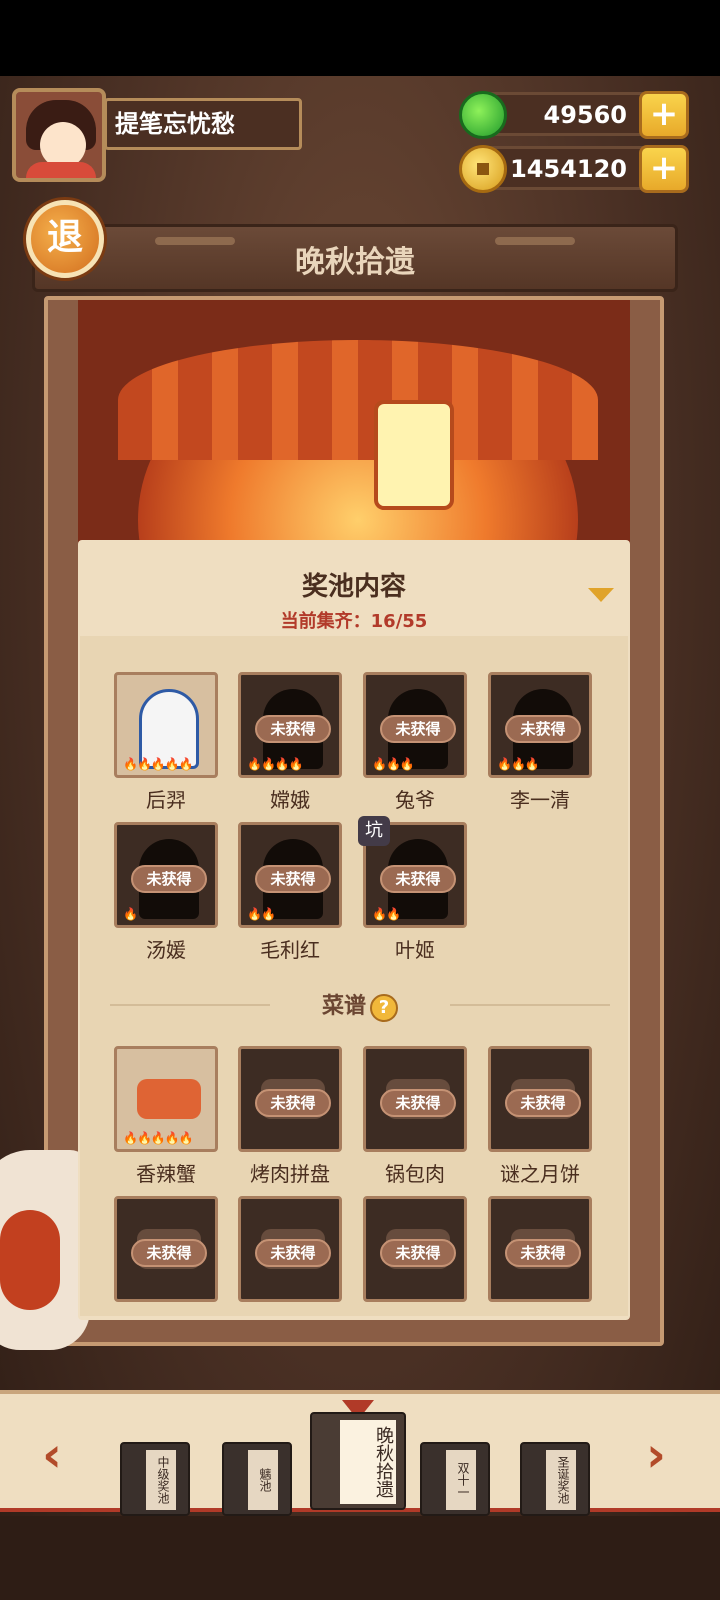 This screenshot has height=1600, width=720. I want to click on tab-label: 中级奖池, so click(161, 1480).